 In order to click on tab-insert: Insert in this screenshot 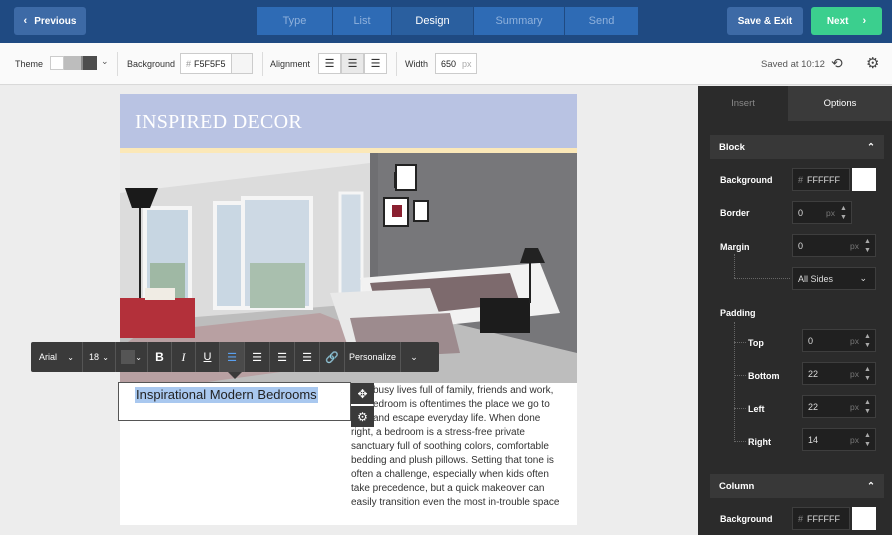, I will do `click(743, 103)`.